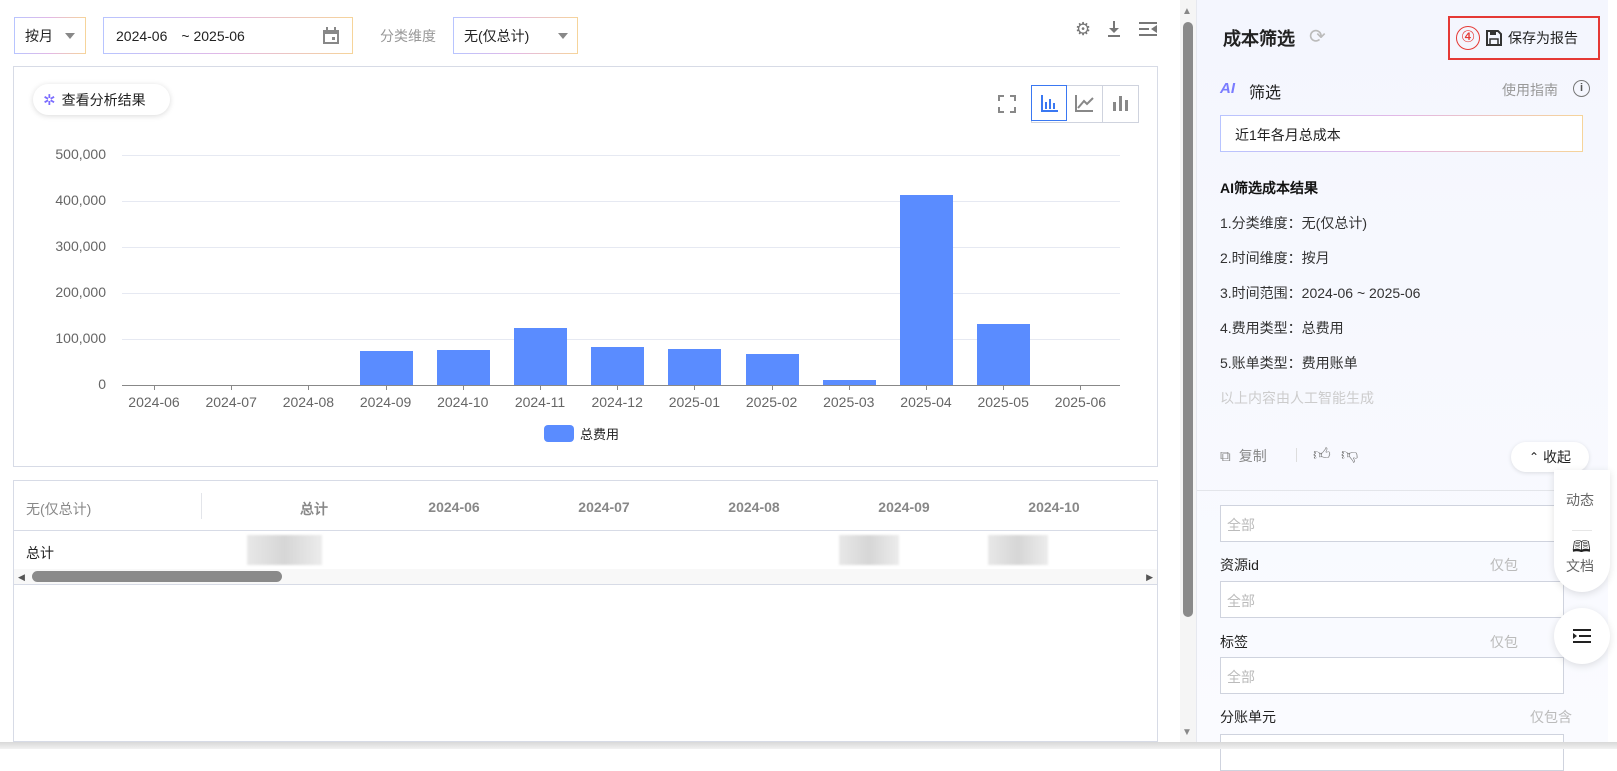  I want to click on filter-input: 全部, so click(1392, 523).